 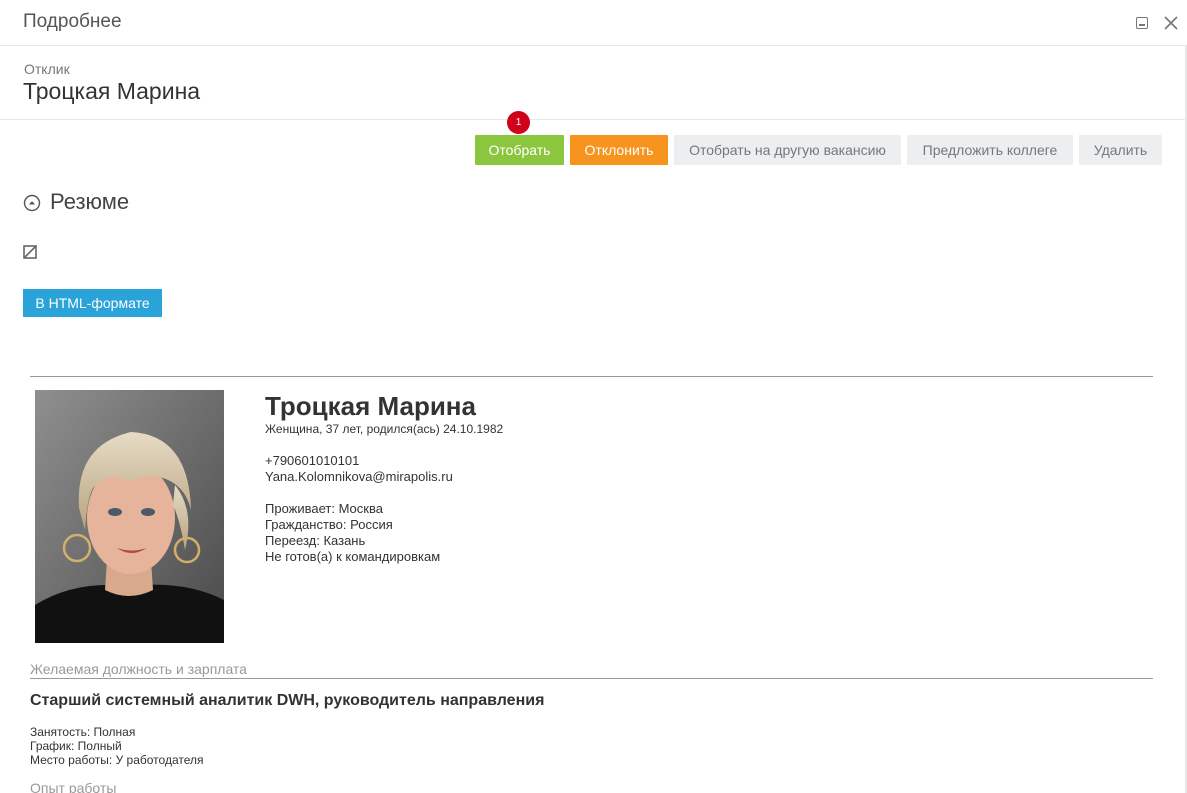 What do you see at coordinates (92, 303) in the screenshot?
I see `html-format-button: В HTML-формате` at bounding box center [92, 303].